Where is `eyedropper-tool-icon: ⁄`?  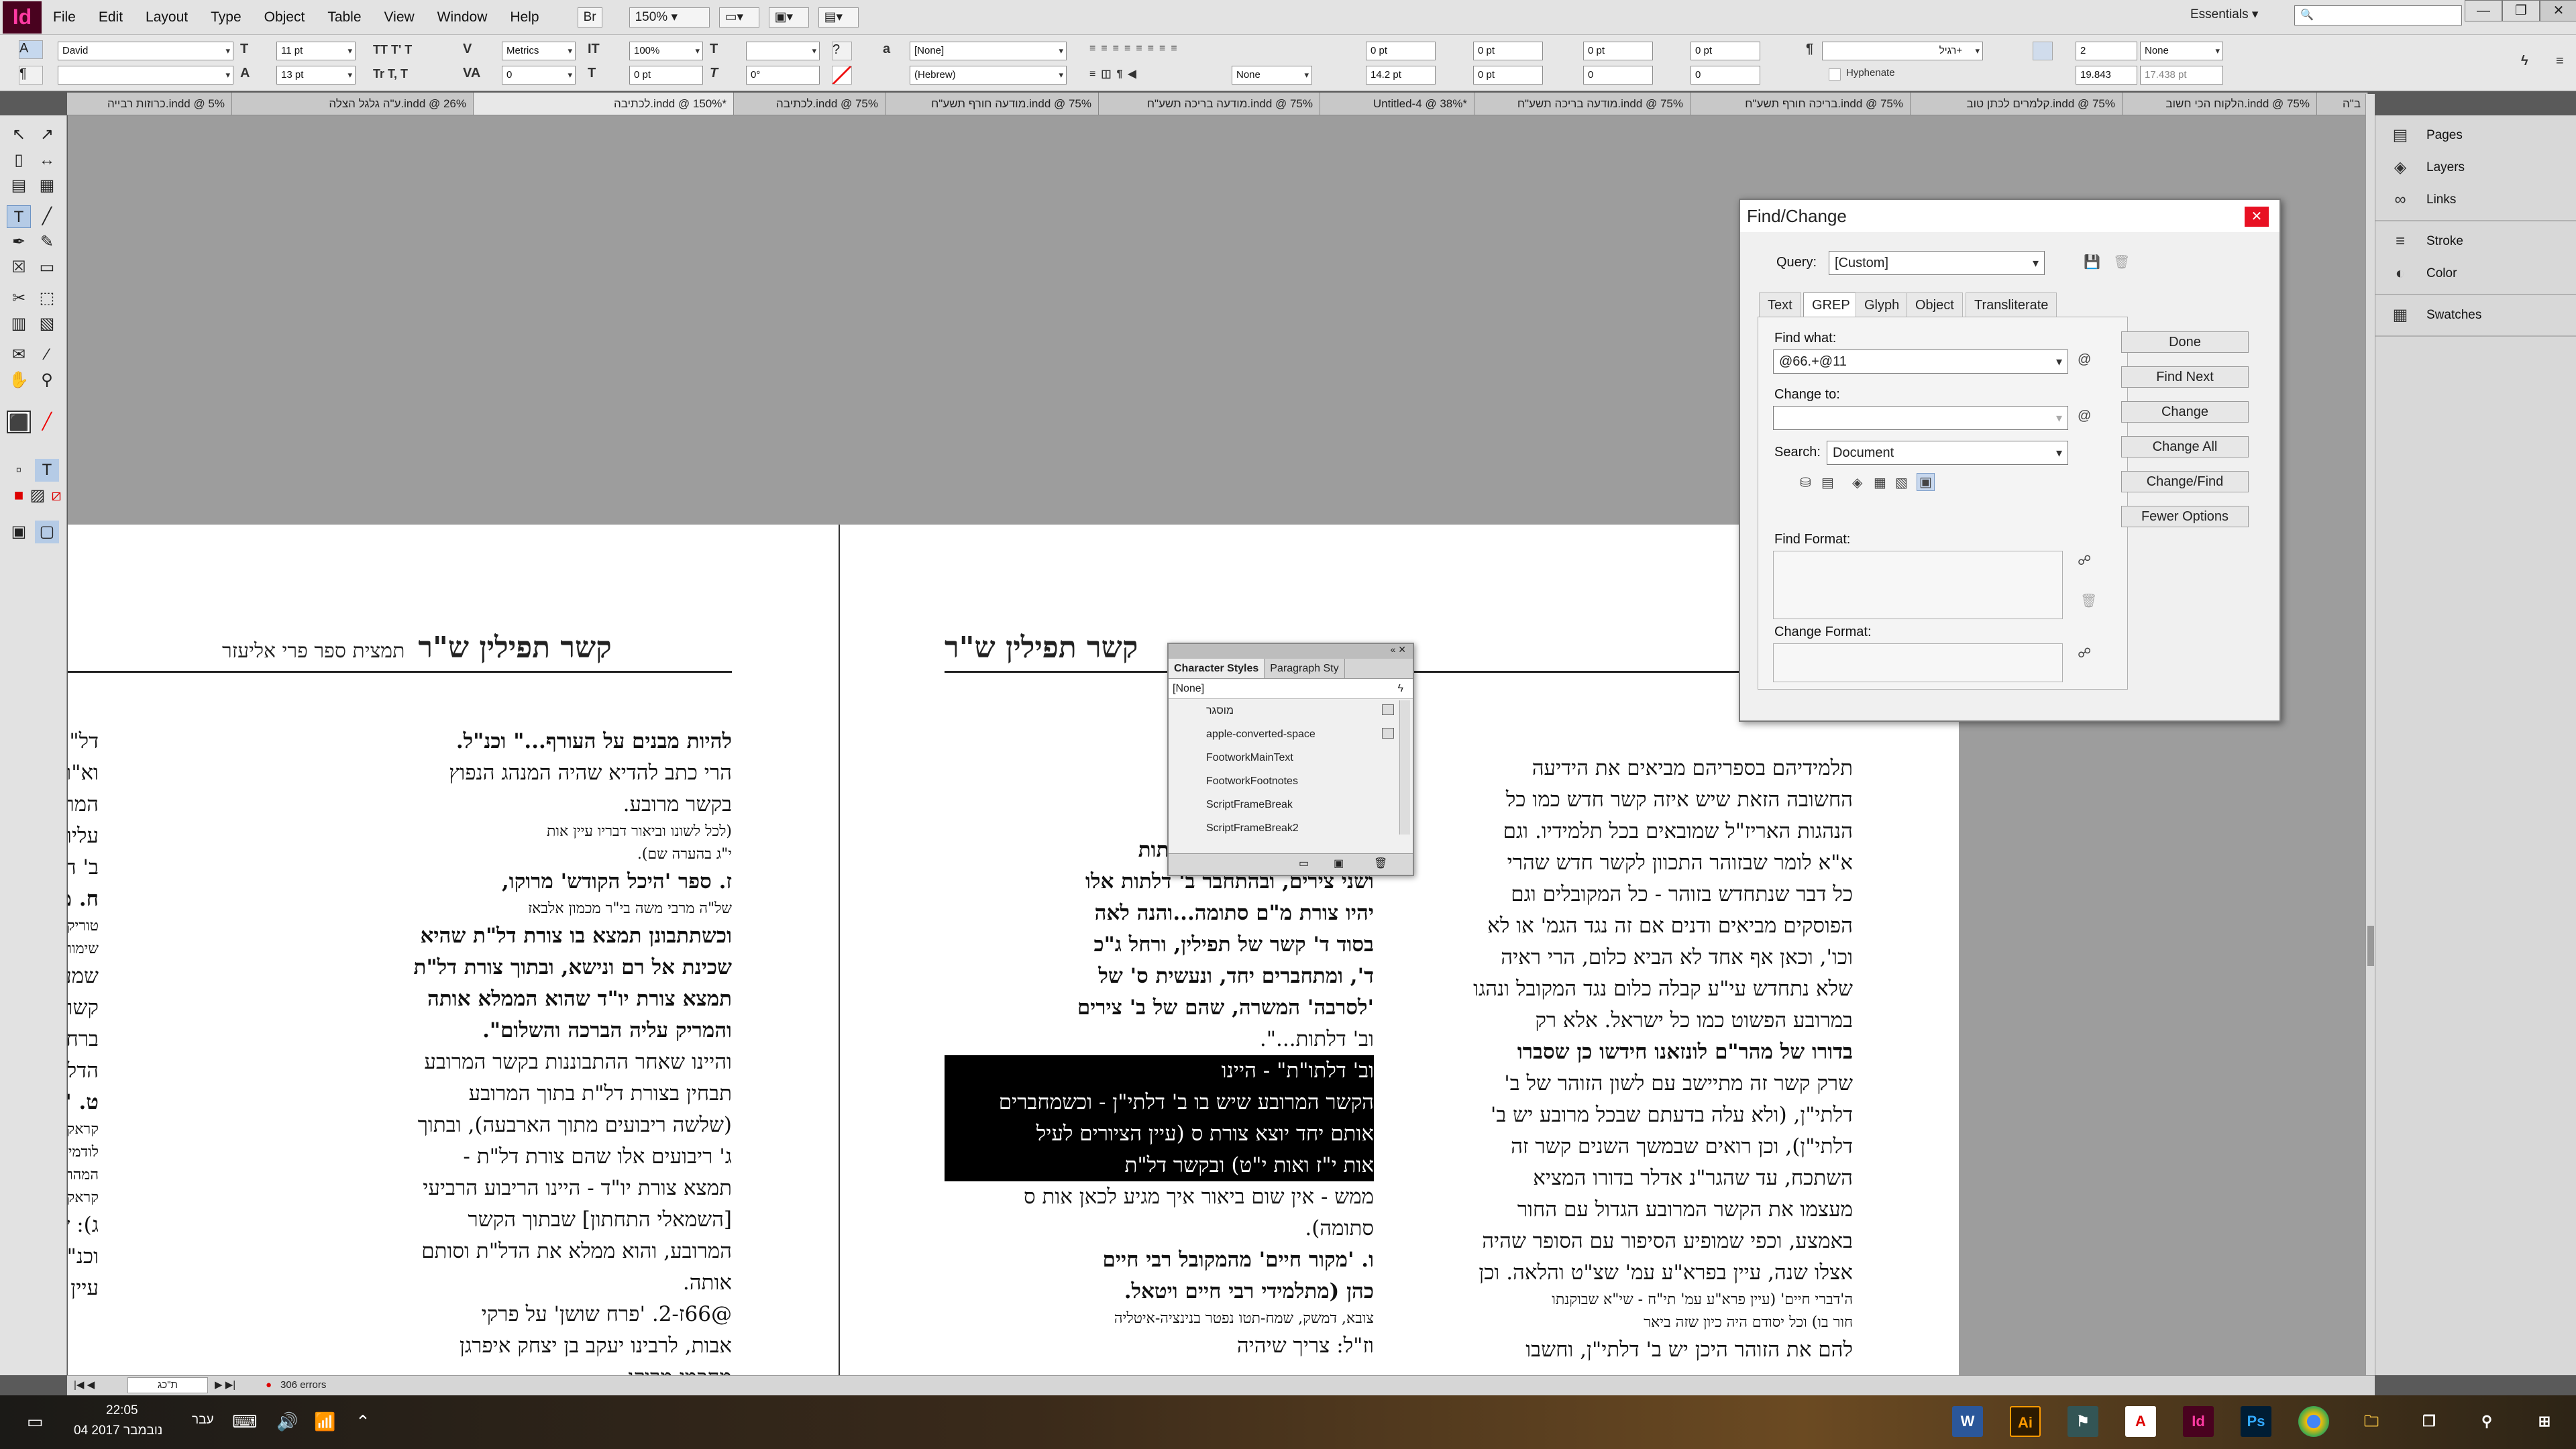 eyedropper-tool-icon: ⁄ is located at coordinates (47, 354).